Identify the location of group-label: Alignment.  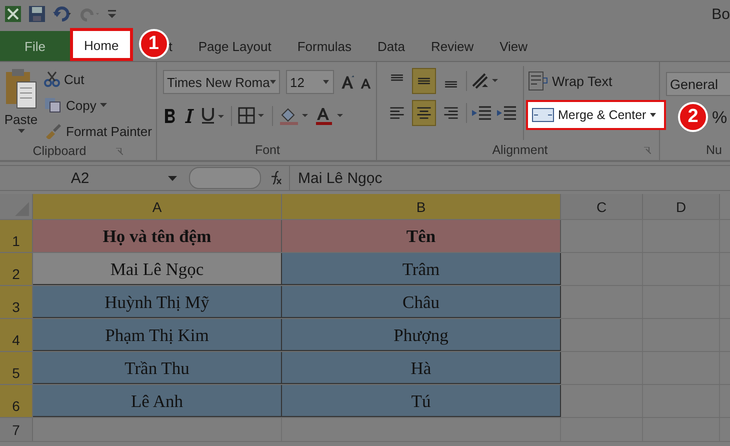
(520, 150).